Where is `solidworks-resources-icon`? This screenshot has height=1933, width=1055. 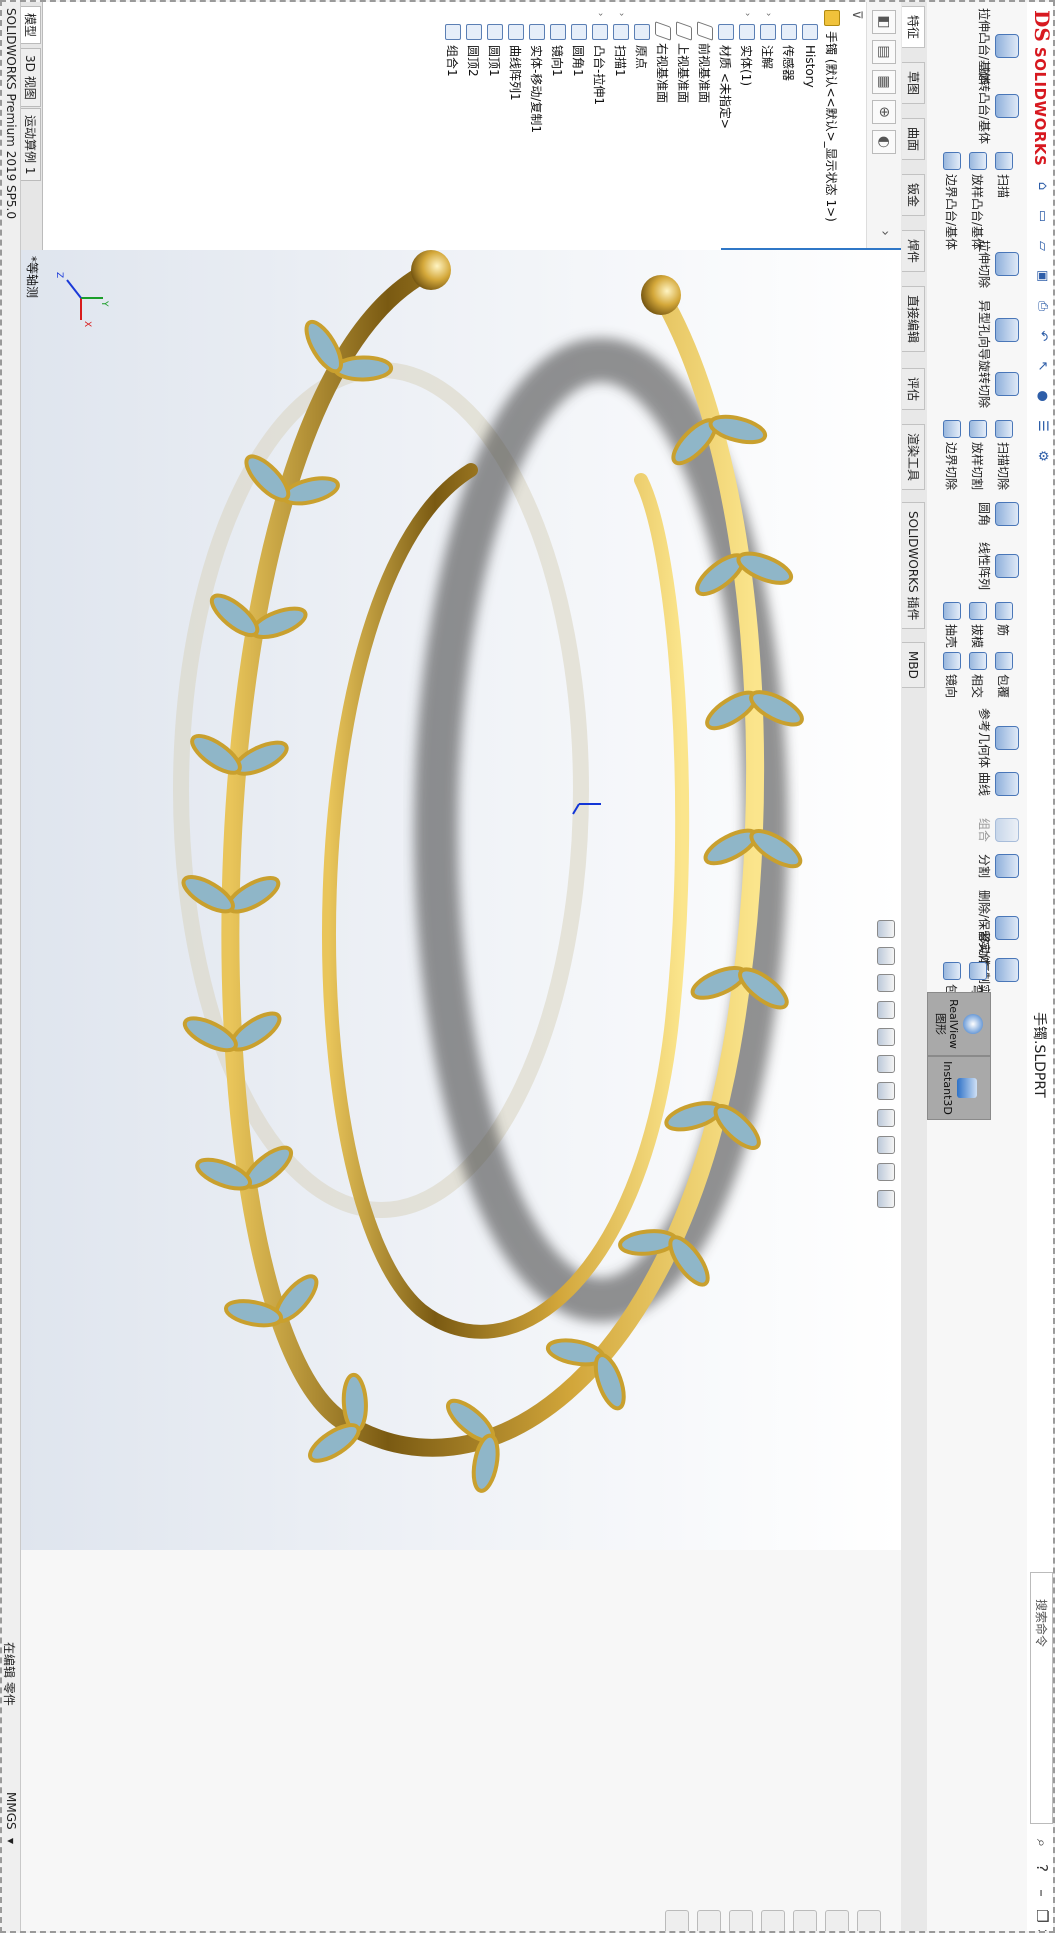 solidworks-resources-icon is located at coordinates (869, 1920).